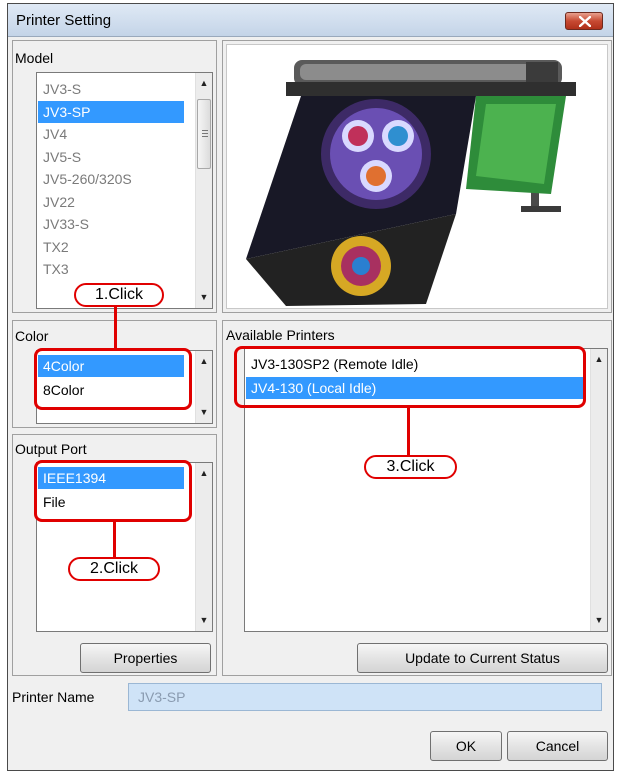  Describe the element at coordinates (203, 547) in the screenshot. I see `output-port-list-scrollbar: ▲ ▼` at that location.